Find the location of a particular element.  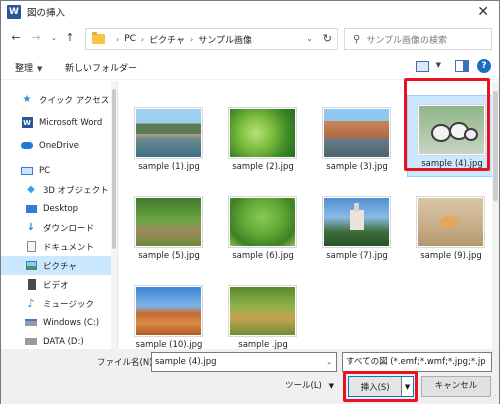

file-name: sample (3).jpg is located at coordinates (357, 167).